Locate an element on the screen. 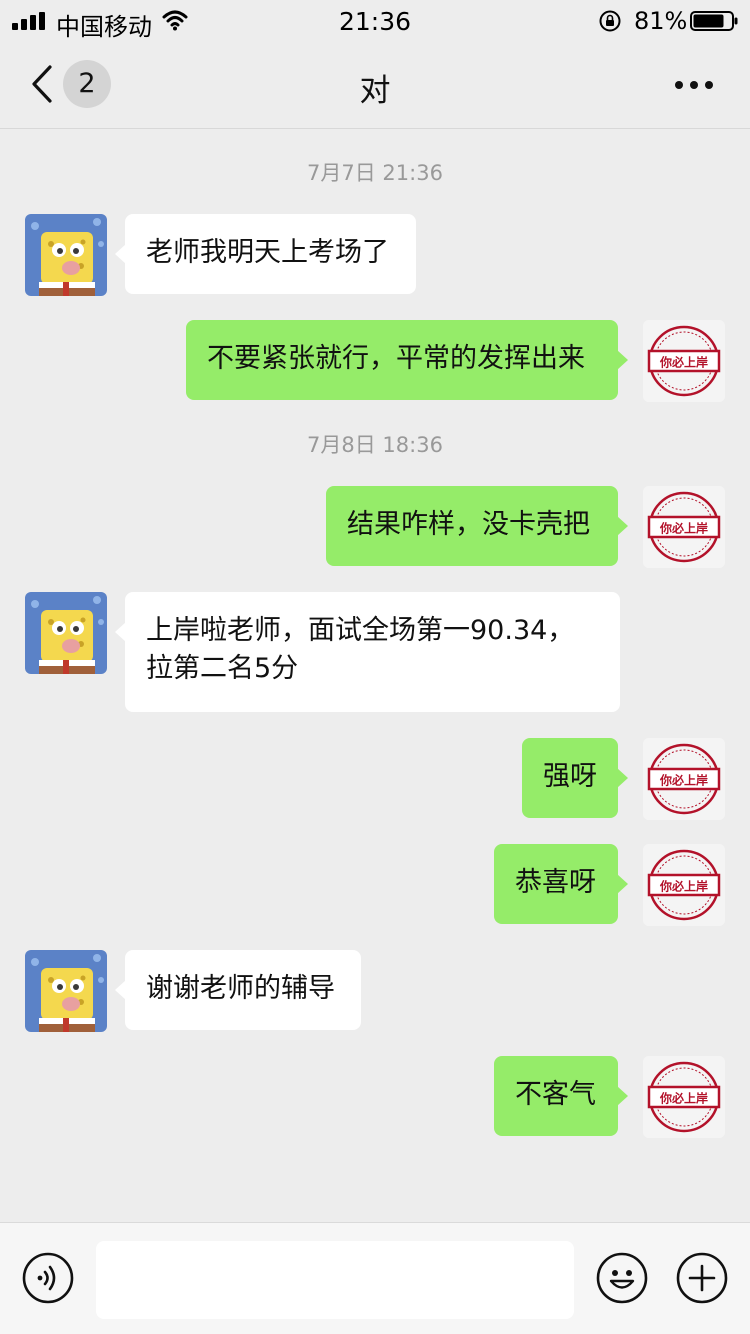 This screenshot has height=1334, width=750. plus-icon is located at coordinates (702, 1278).